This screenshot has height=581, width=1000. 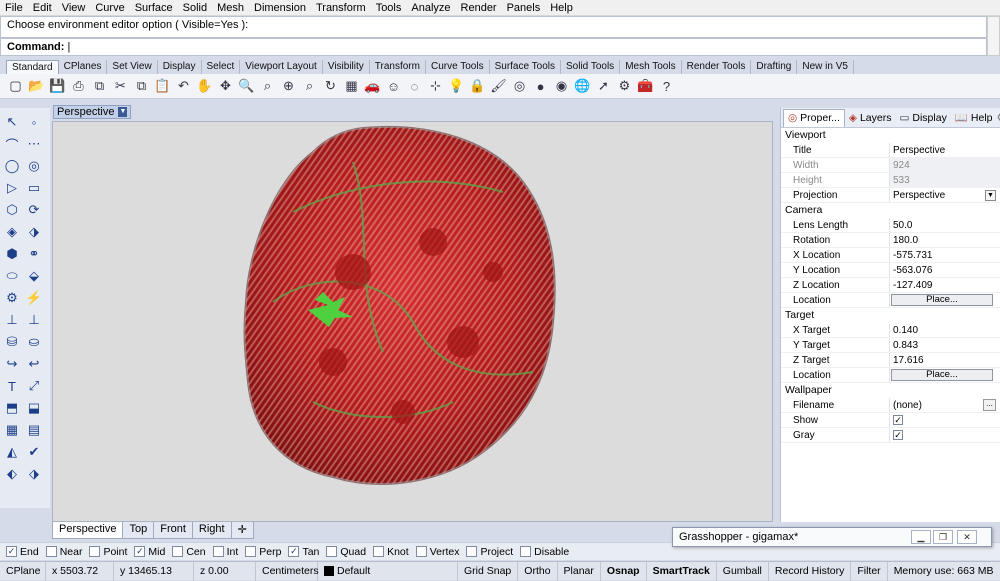 What do you see at coordinates (435, 86) in the screenshot?
I see `snap-icon: ⊹` at bounding box center [435, 86].